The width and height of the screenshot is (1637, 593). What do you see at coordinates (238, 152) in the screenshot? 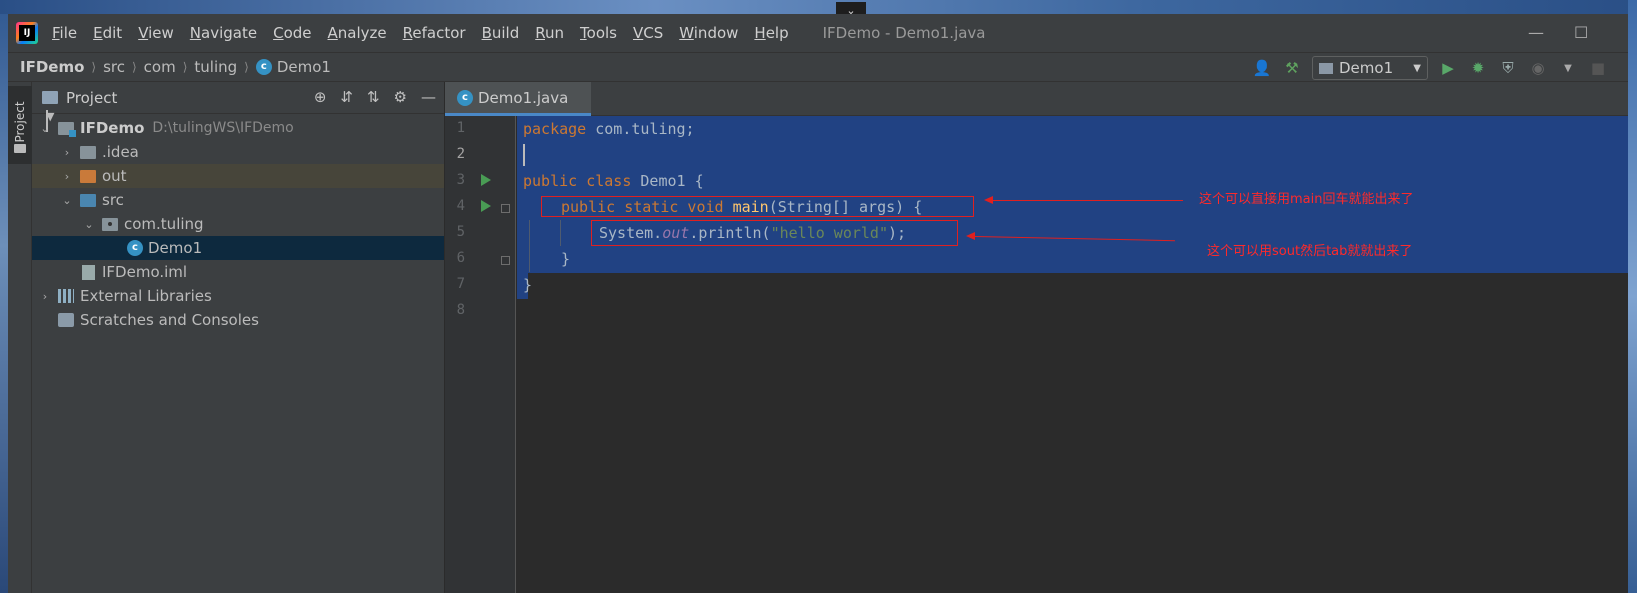
I see `tree-item-idea: › .idea` at bounding box center [238, 152].